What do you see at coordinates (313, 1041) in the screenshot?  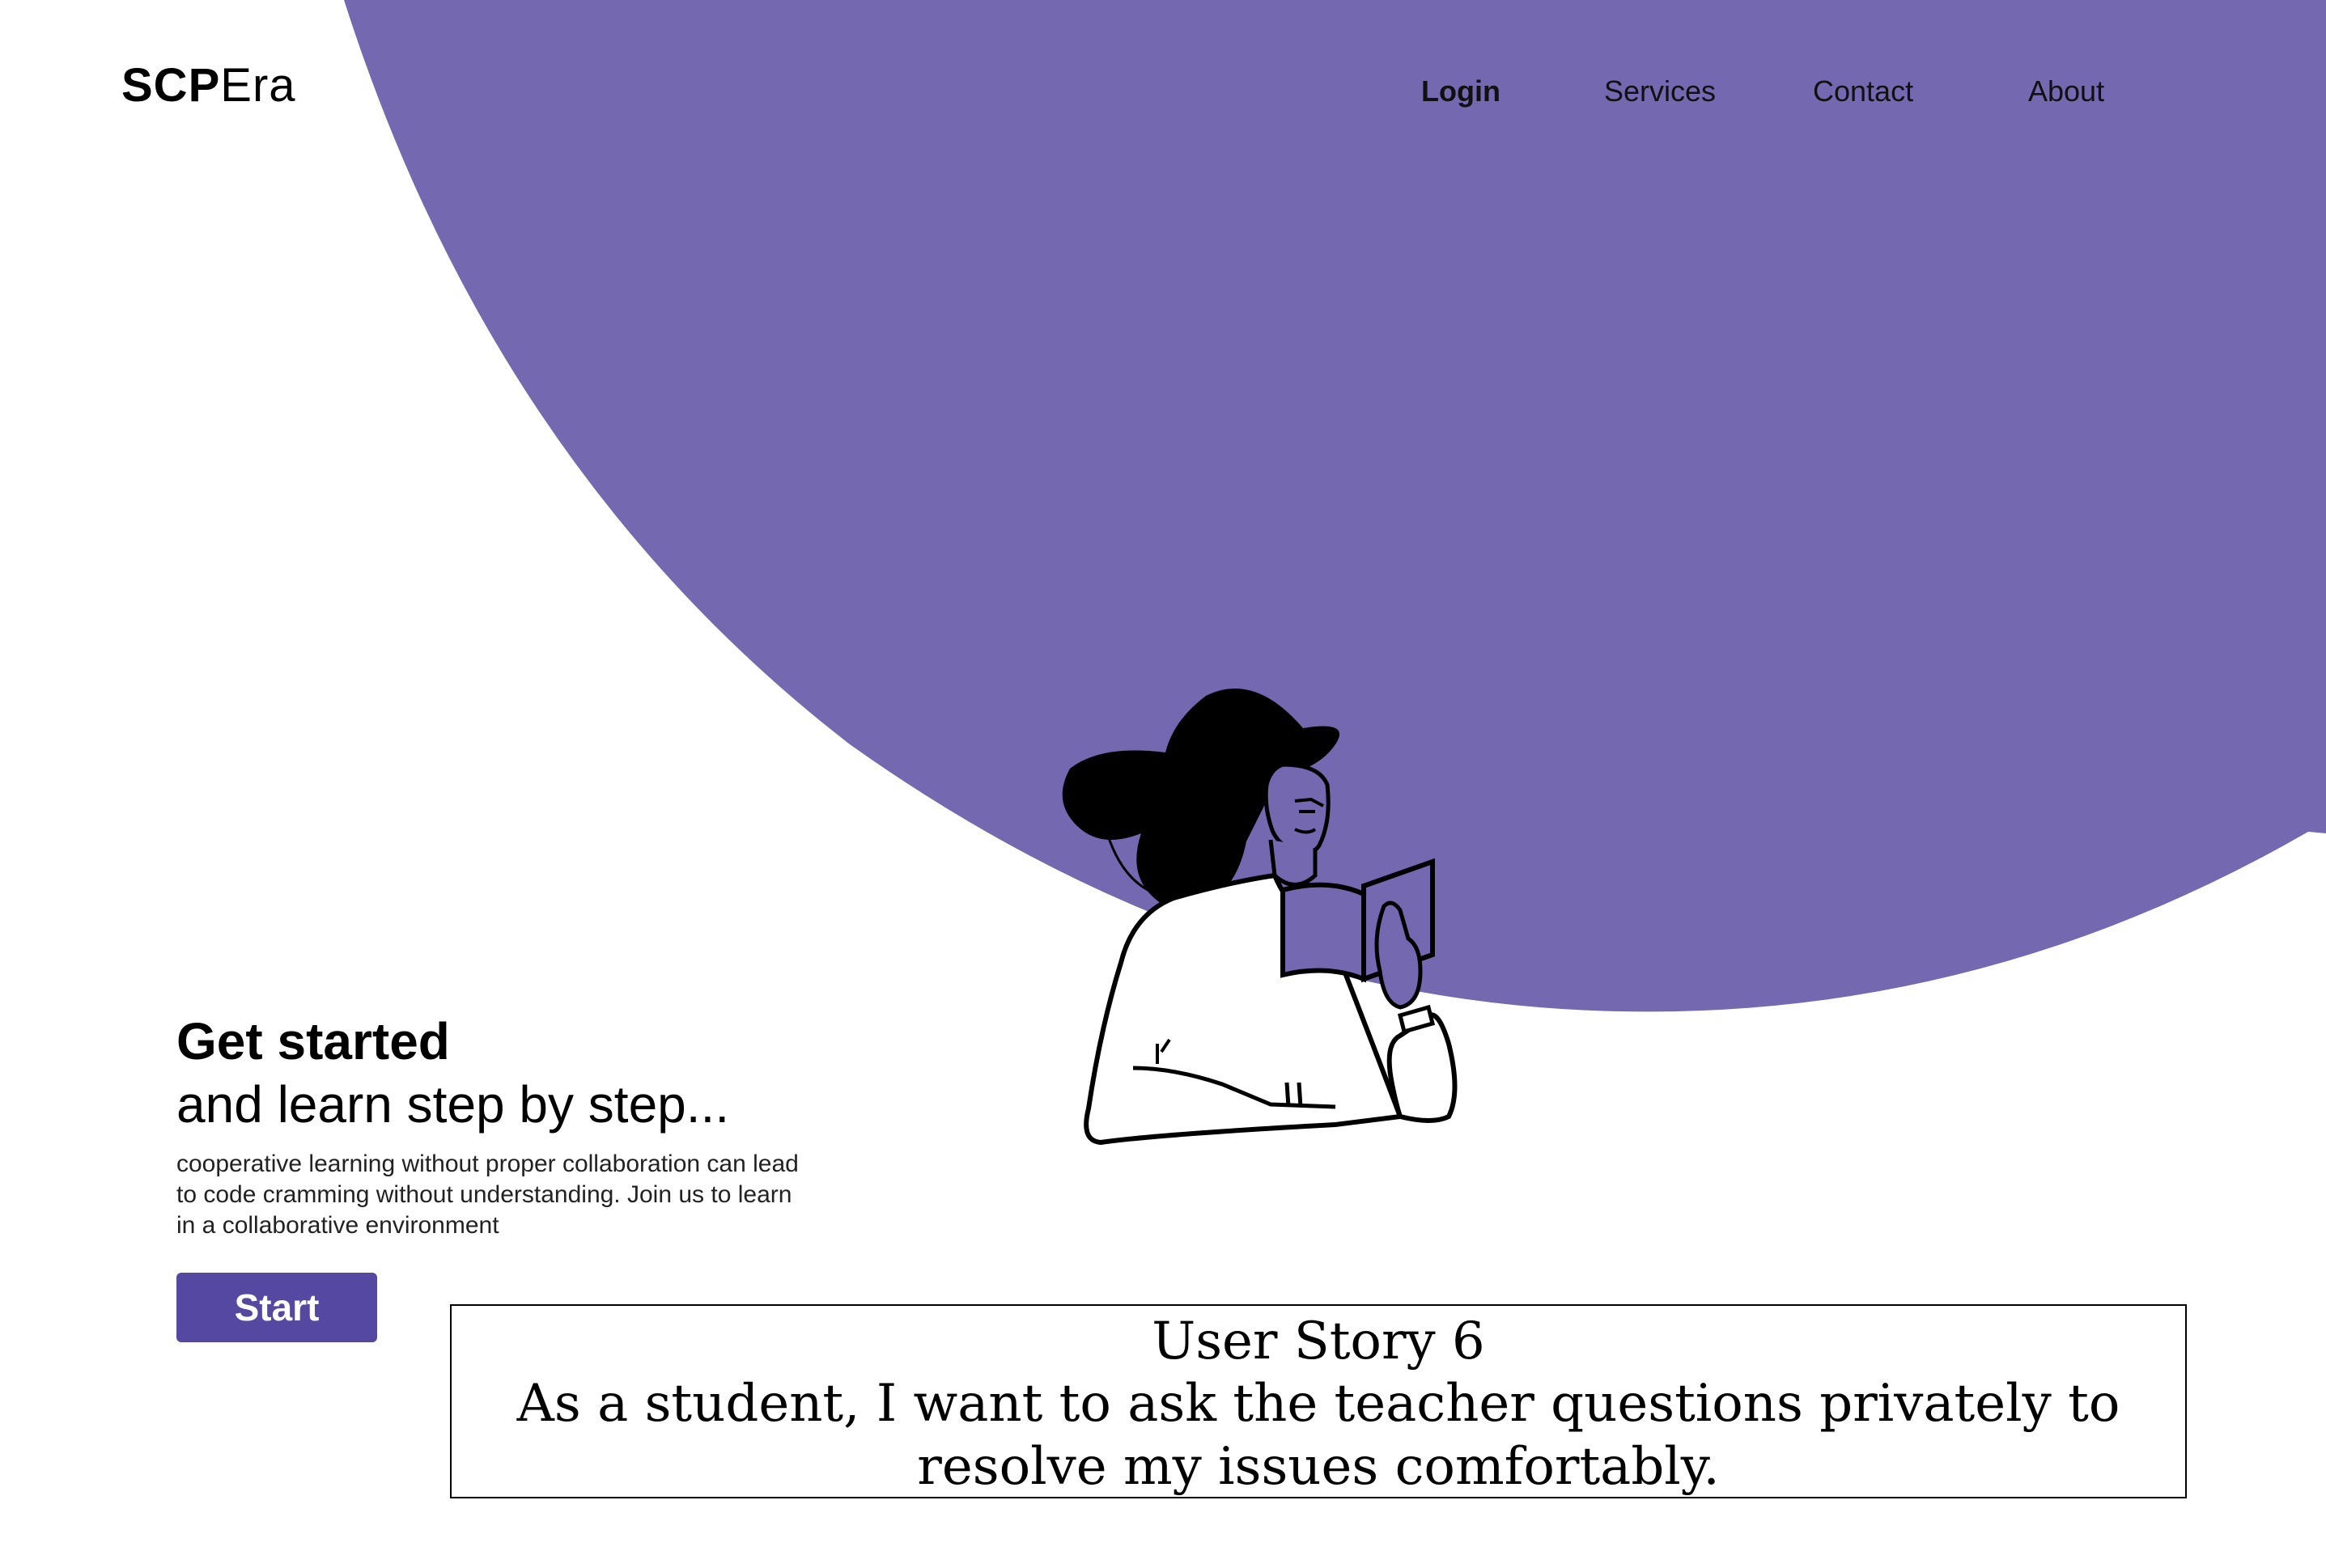 I see `hero-title: Get started` at bounding box center [313, 1041].